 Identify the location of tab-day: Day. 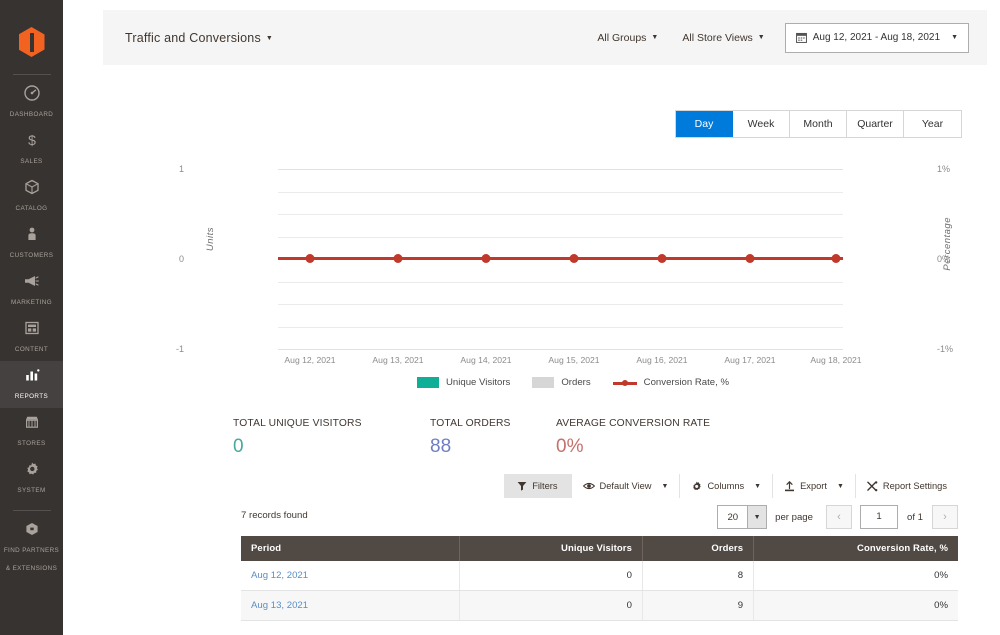
(704, 124).